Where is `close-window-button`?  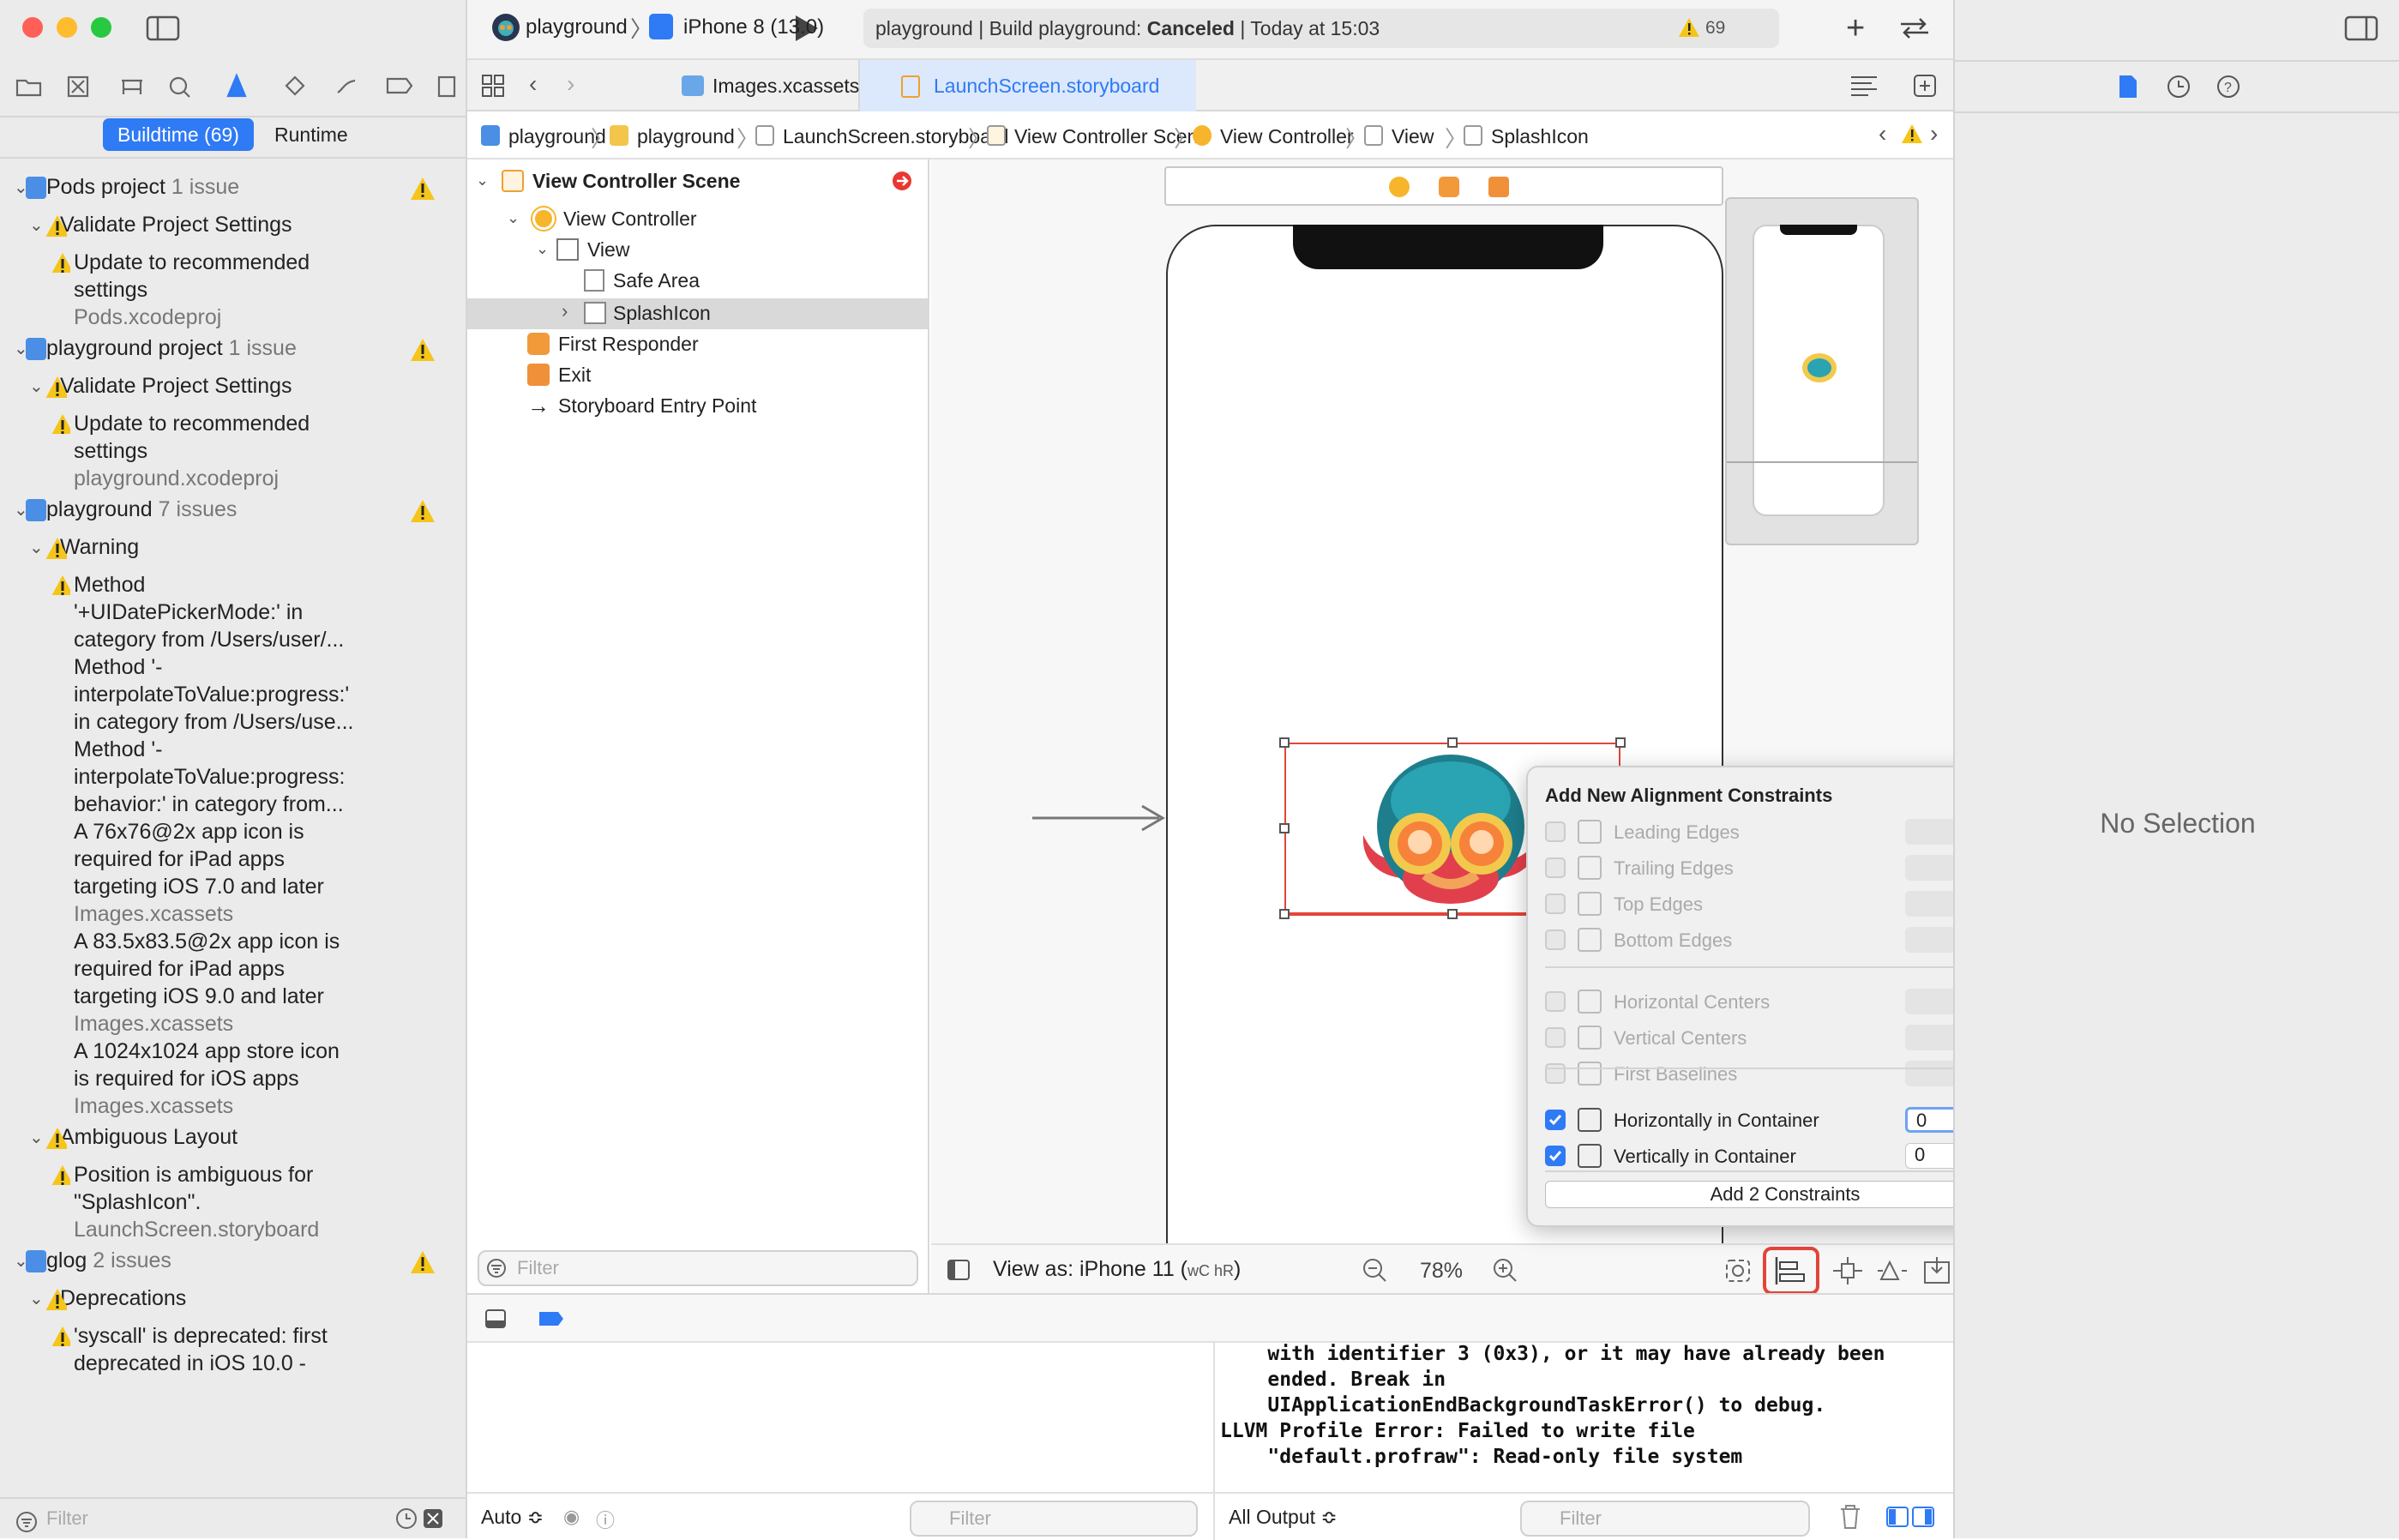 close-window-button is located at coordinates (32, 27).